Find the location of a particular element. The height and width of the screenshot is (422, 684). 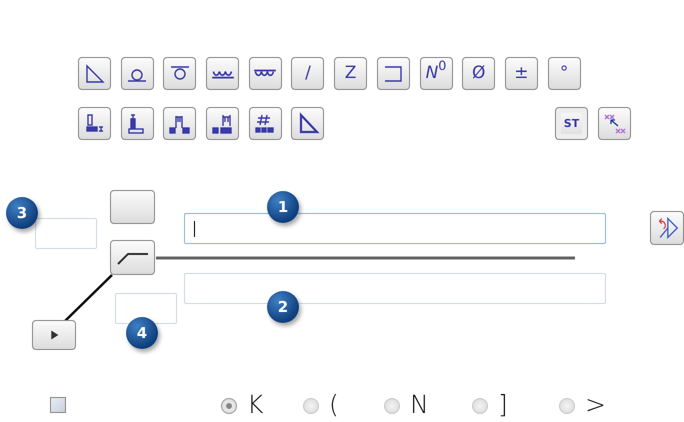

option-label: N is located at coordinates (419, 404).